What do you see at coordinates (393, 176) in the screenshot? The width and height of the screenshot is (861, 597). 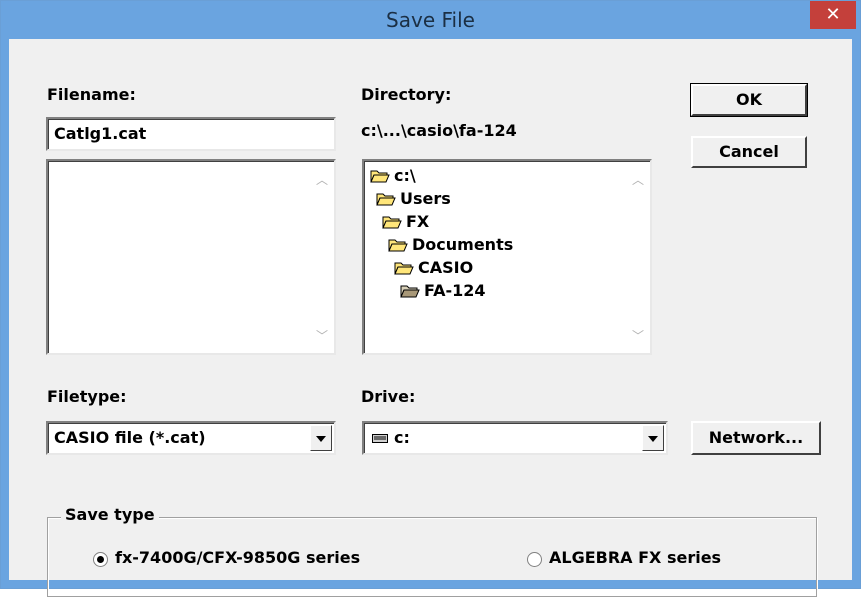 I see `tree-item-c: c:\` at bounding box center [393, 176].